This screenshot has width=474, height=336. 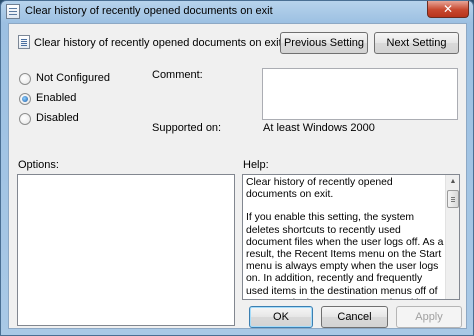 I want to click on comment-label: Comment:, so click(x=177, y=75).